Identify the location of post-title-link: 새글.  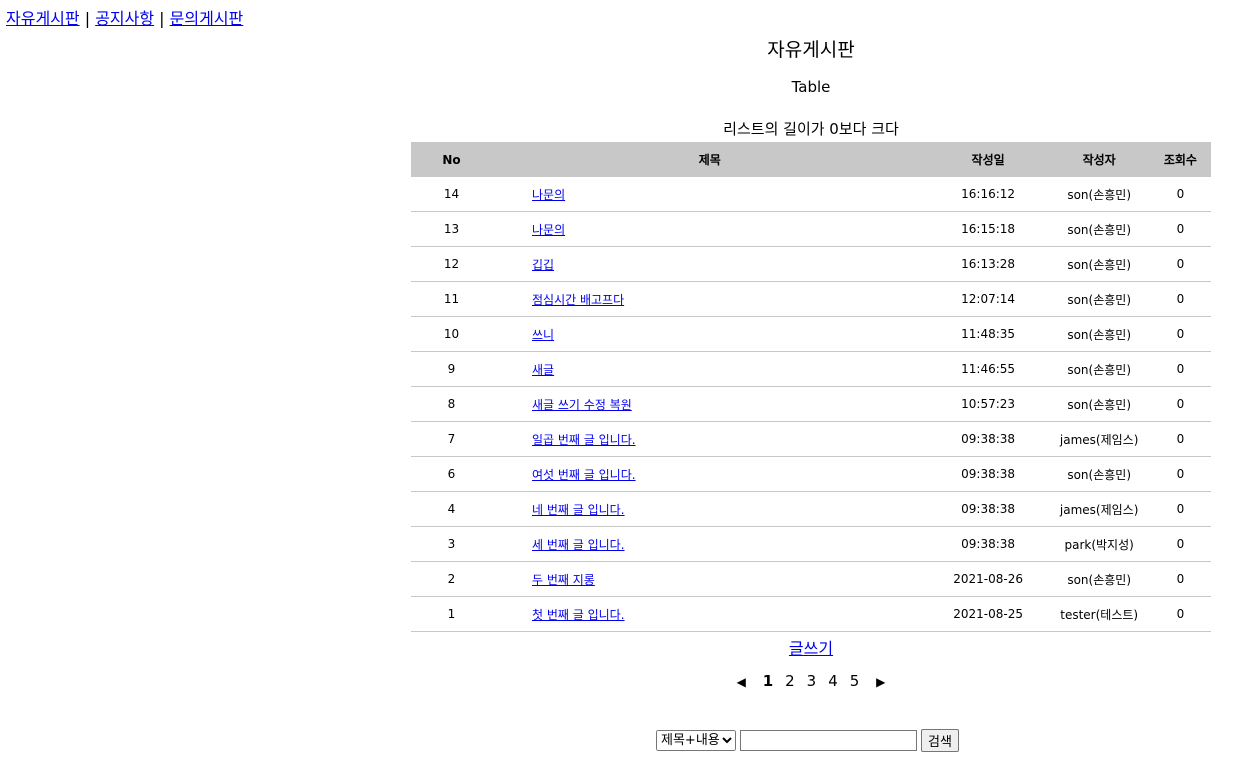
(543, 370).